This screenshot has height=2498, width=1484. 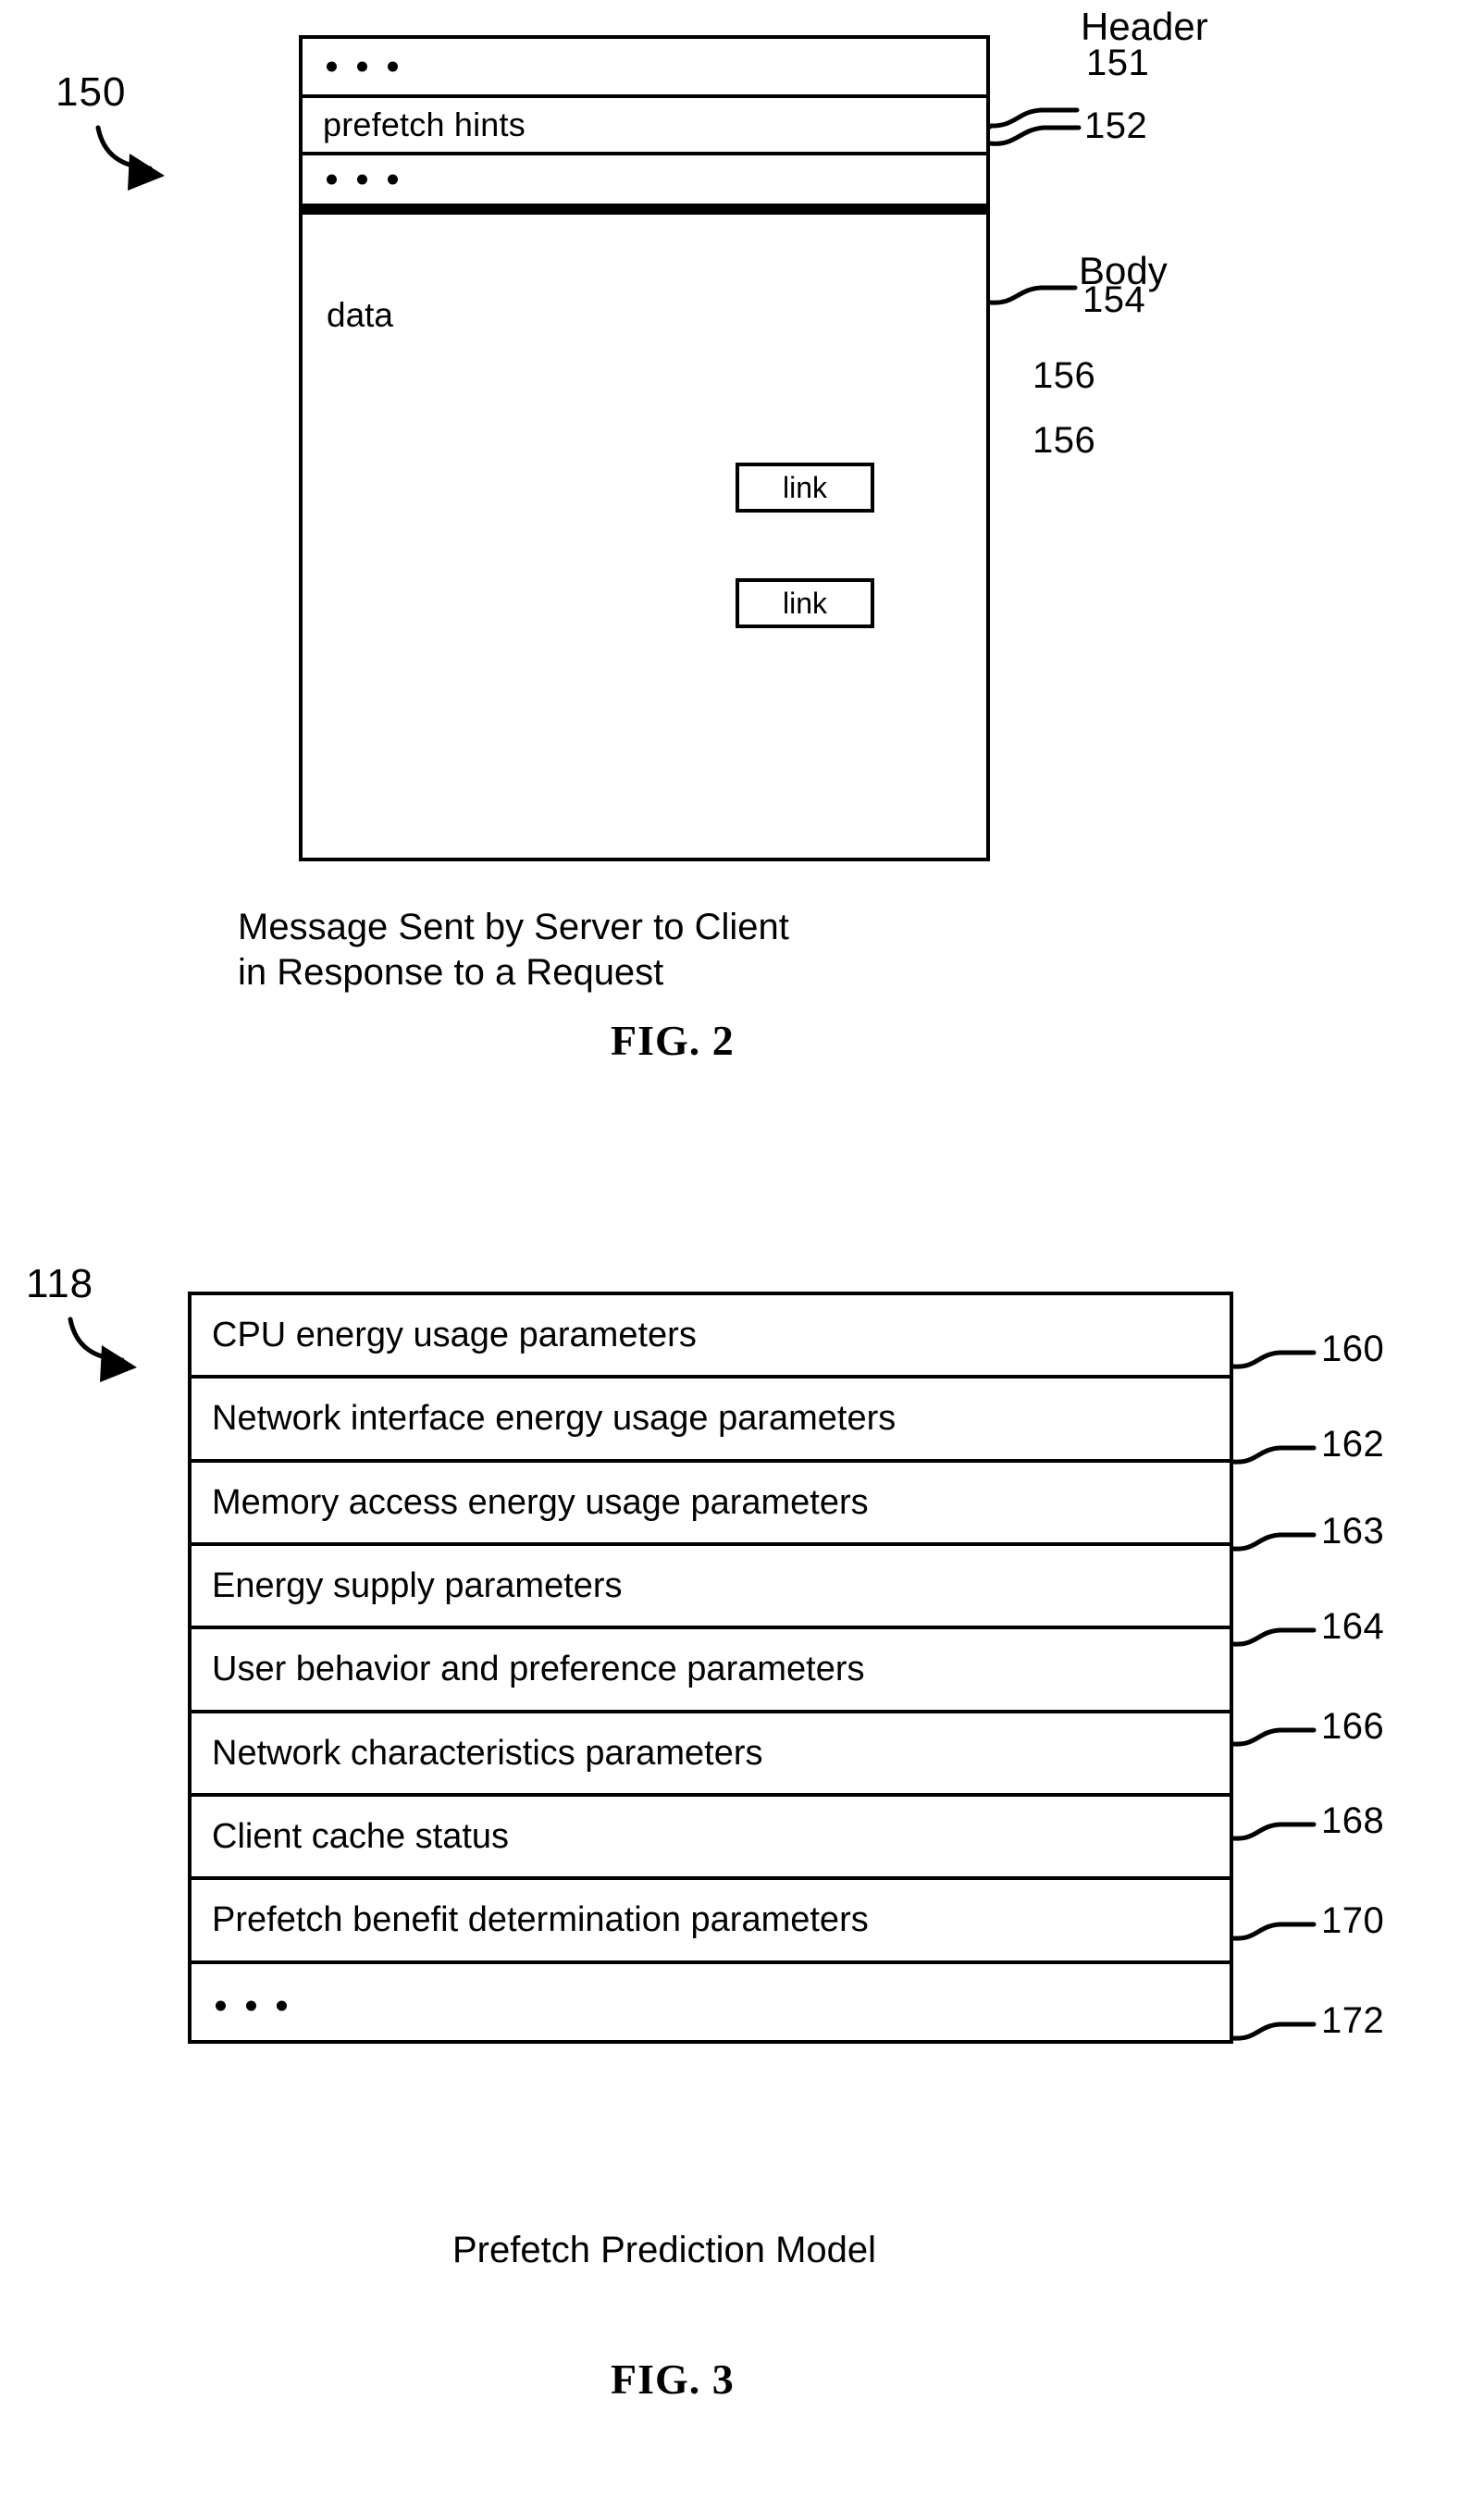 What do you see at coordinates (488, 1753) in the screenshot?
I see `param-label: Network characteristics parameters` at bounding box center [488, 1753].